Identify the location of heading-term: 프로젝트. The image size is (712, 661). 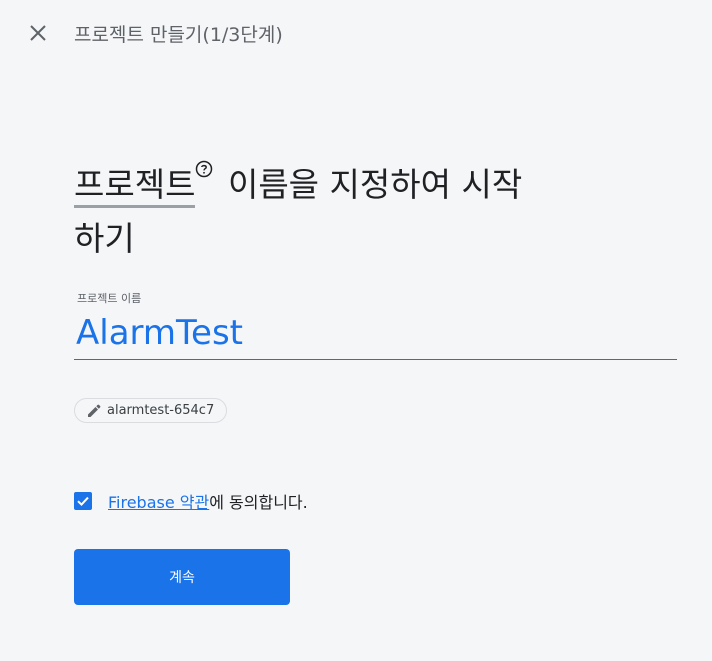
(135, 186).